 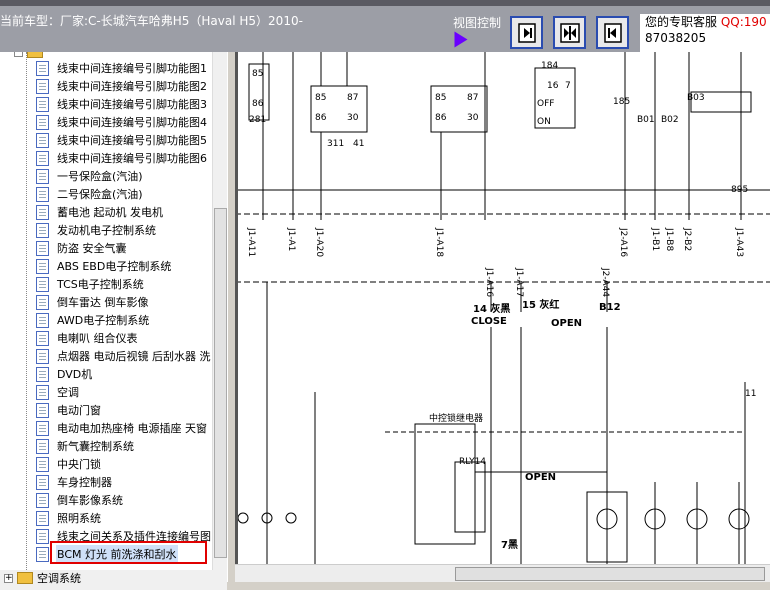 I want to click on tree-vertical-scrollbar, so click(x=219, y=311).